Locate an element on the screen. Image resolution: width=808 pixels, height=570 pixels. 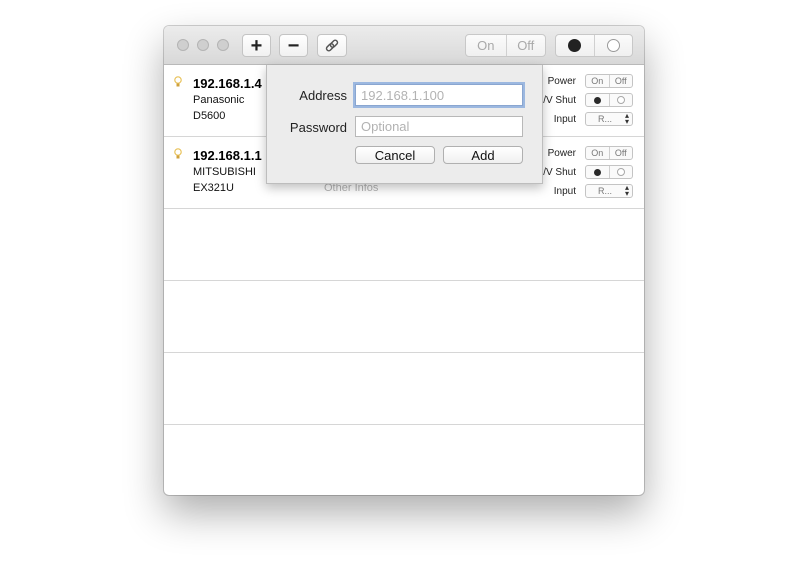
address-label: Address is located at coordinates (323, 95).